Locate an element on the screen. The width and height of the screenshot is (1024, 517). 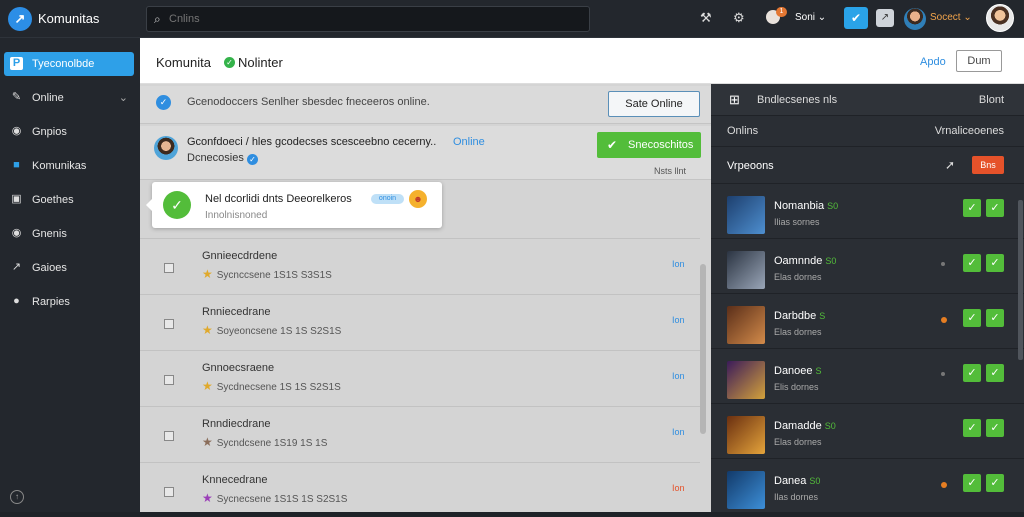
sidebar-item-gnpios: ◉ Gnpios is located at coordinates (69, 132).